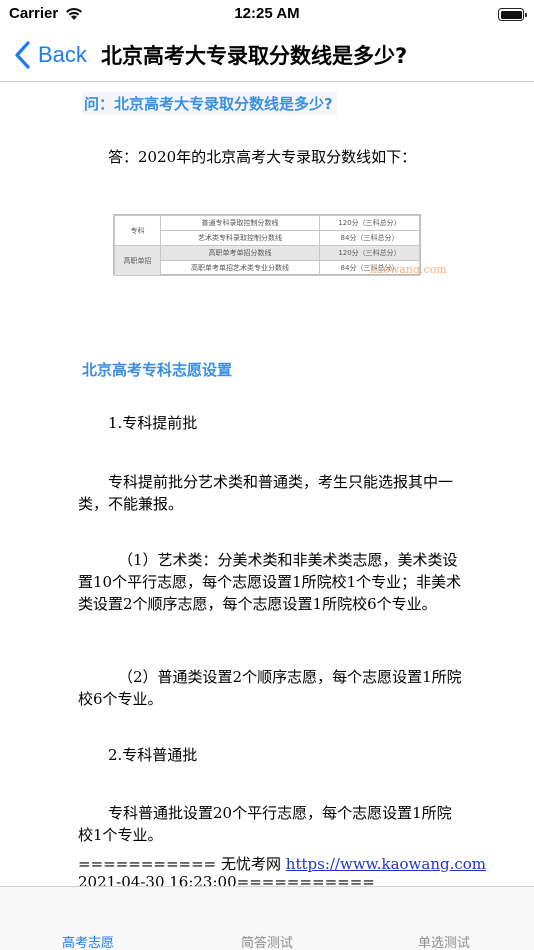 The width and height of the screenshot is (534, 950). What do you see at coordinates (88, 941) in the screenshot?
I see `tab-gaokao-zhiyuan: 高考志愿` at bounding box center [88, 941].